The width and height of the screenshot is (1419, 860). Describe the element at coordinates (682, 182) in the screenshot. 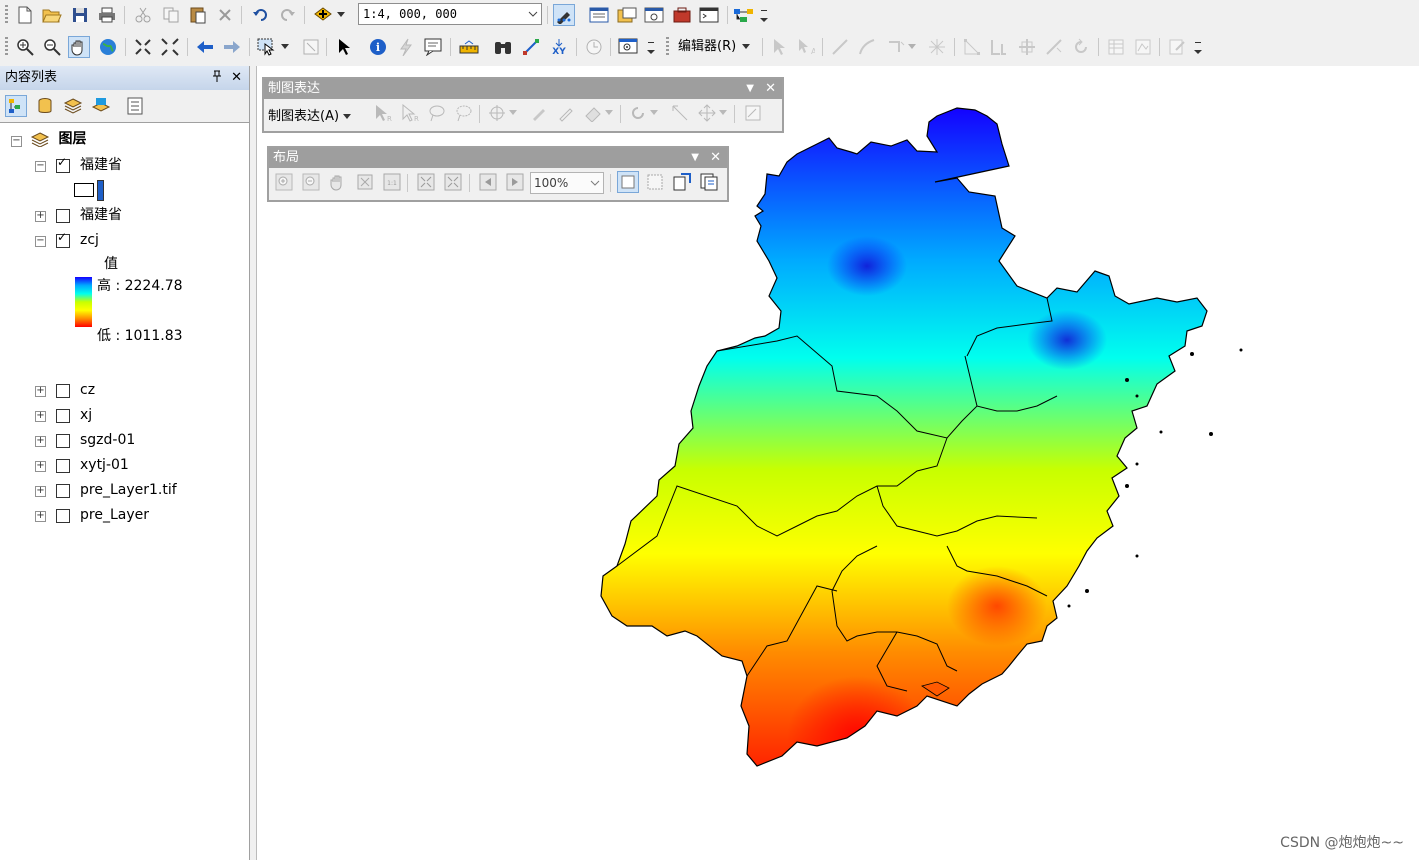

I see `change-layout-icon` at that location.